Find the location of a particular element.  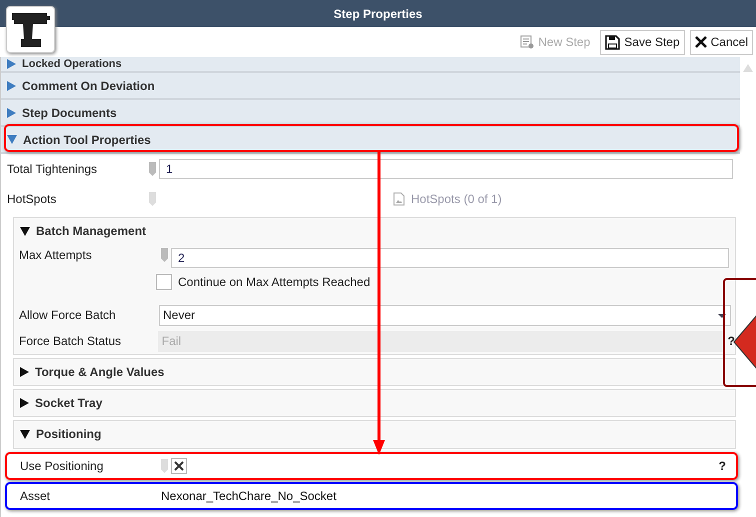

field-label: Max Attempts is located at coordinates (56, 255).